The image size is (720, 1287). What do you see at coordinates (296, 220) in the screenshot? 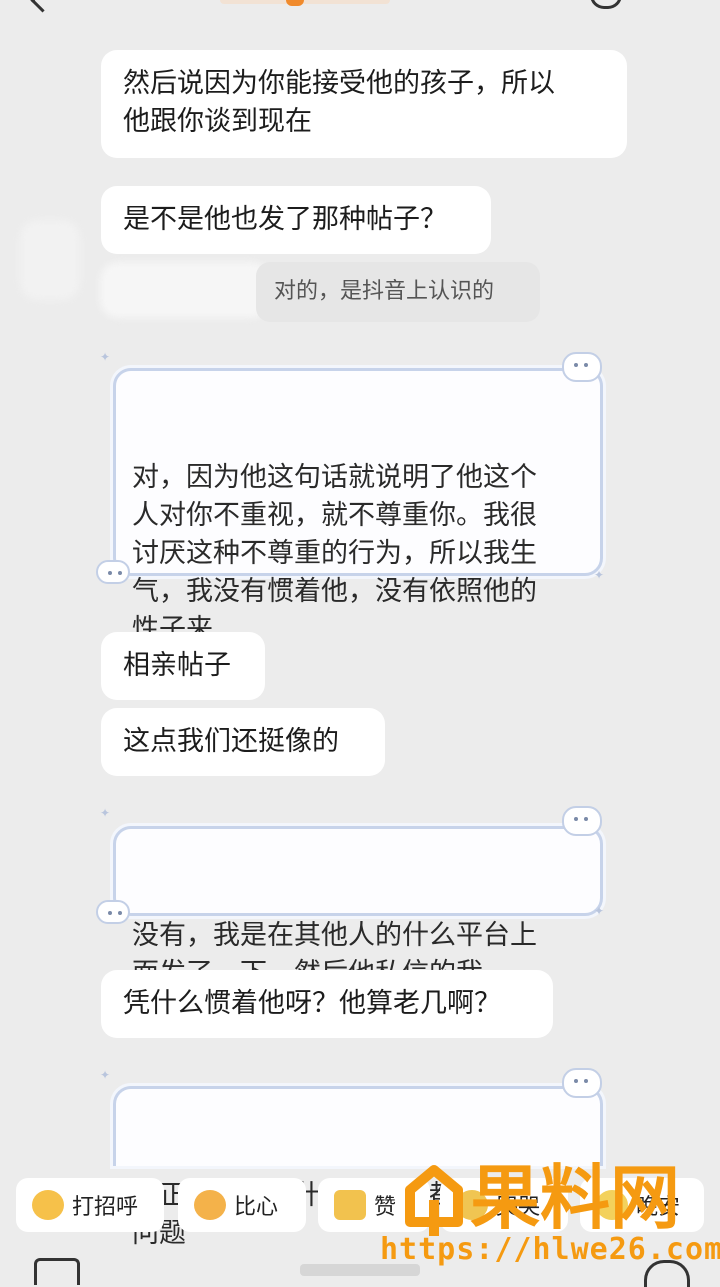
I see `message-bubble-incoming: 是不是他也发了那种帖子？` at bounding box center [296, 220].